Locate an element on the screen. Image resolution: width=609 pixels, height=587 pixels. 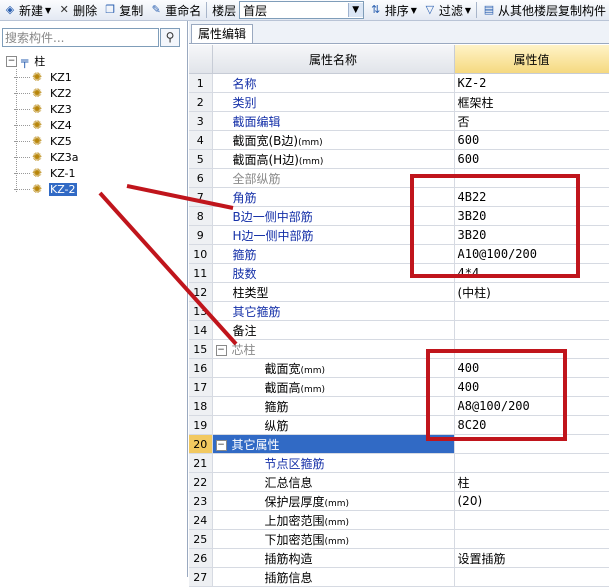
copy-button: ❐ 复制 is located at coordinates (123, 10).